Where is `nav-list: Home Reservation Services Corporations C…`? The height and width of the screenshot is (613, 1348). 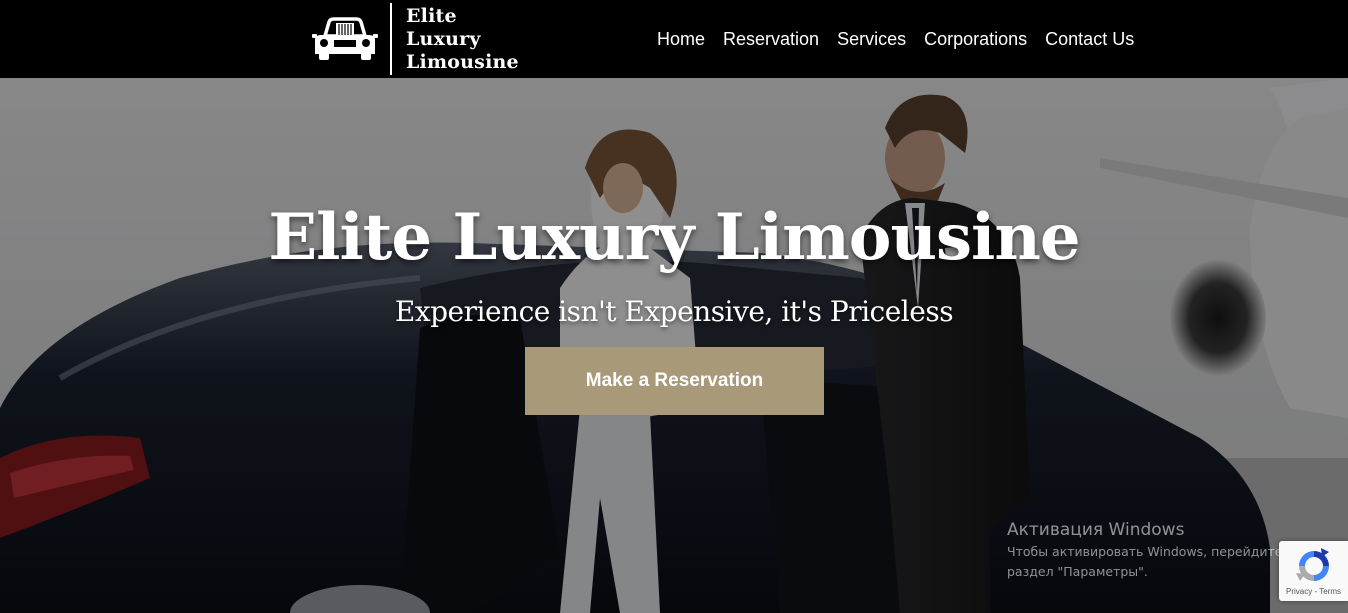
nav-list: Home Reservation Services Corporations C… is located at coordinates (895, 39).